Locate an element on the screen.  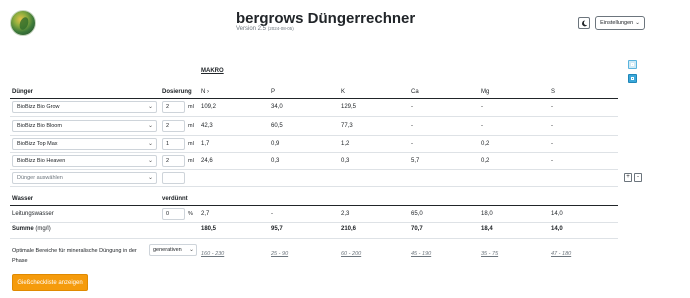
value-ca: 5,7 is located at coordinates (415, 161).